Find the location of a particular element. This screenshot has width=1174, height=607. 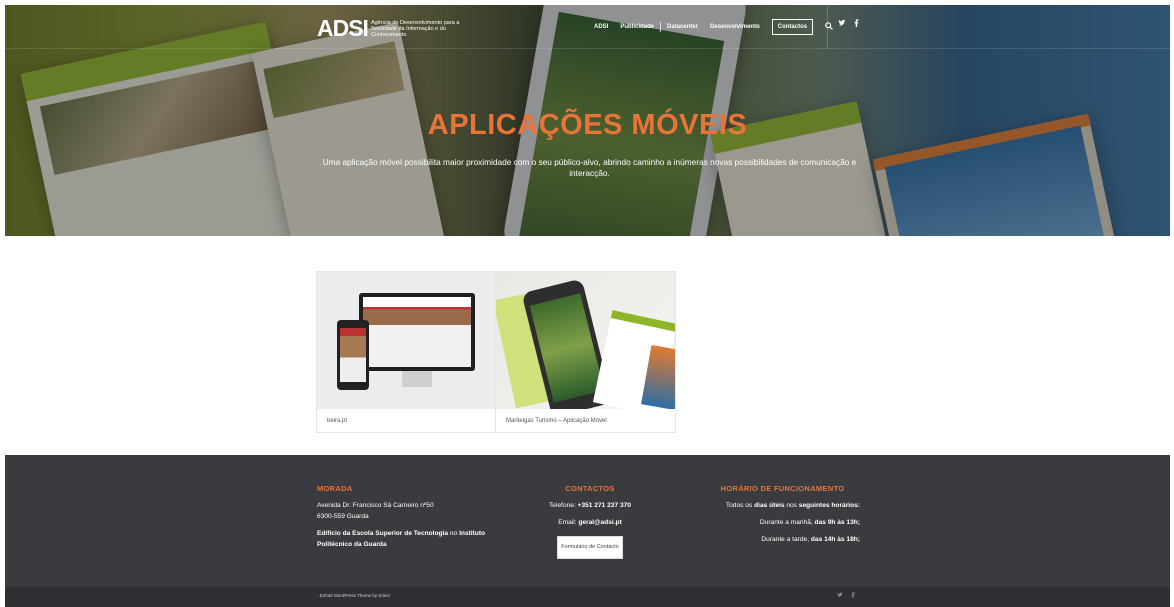

nav-item-datacenter: Datacenter is located at coordinates (682, 27).